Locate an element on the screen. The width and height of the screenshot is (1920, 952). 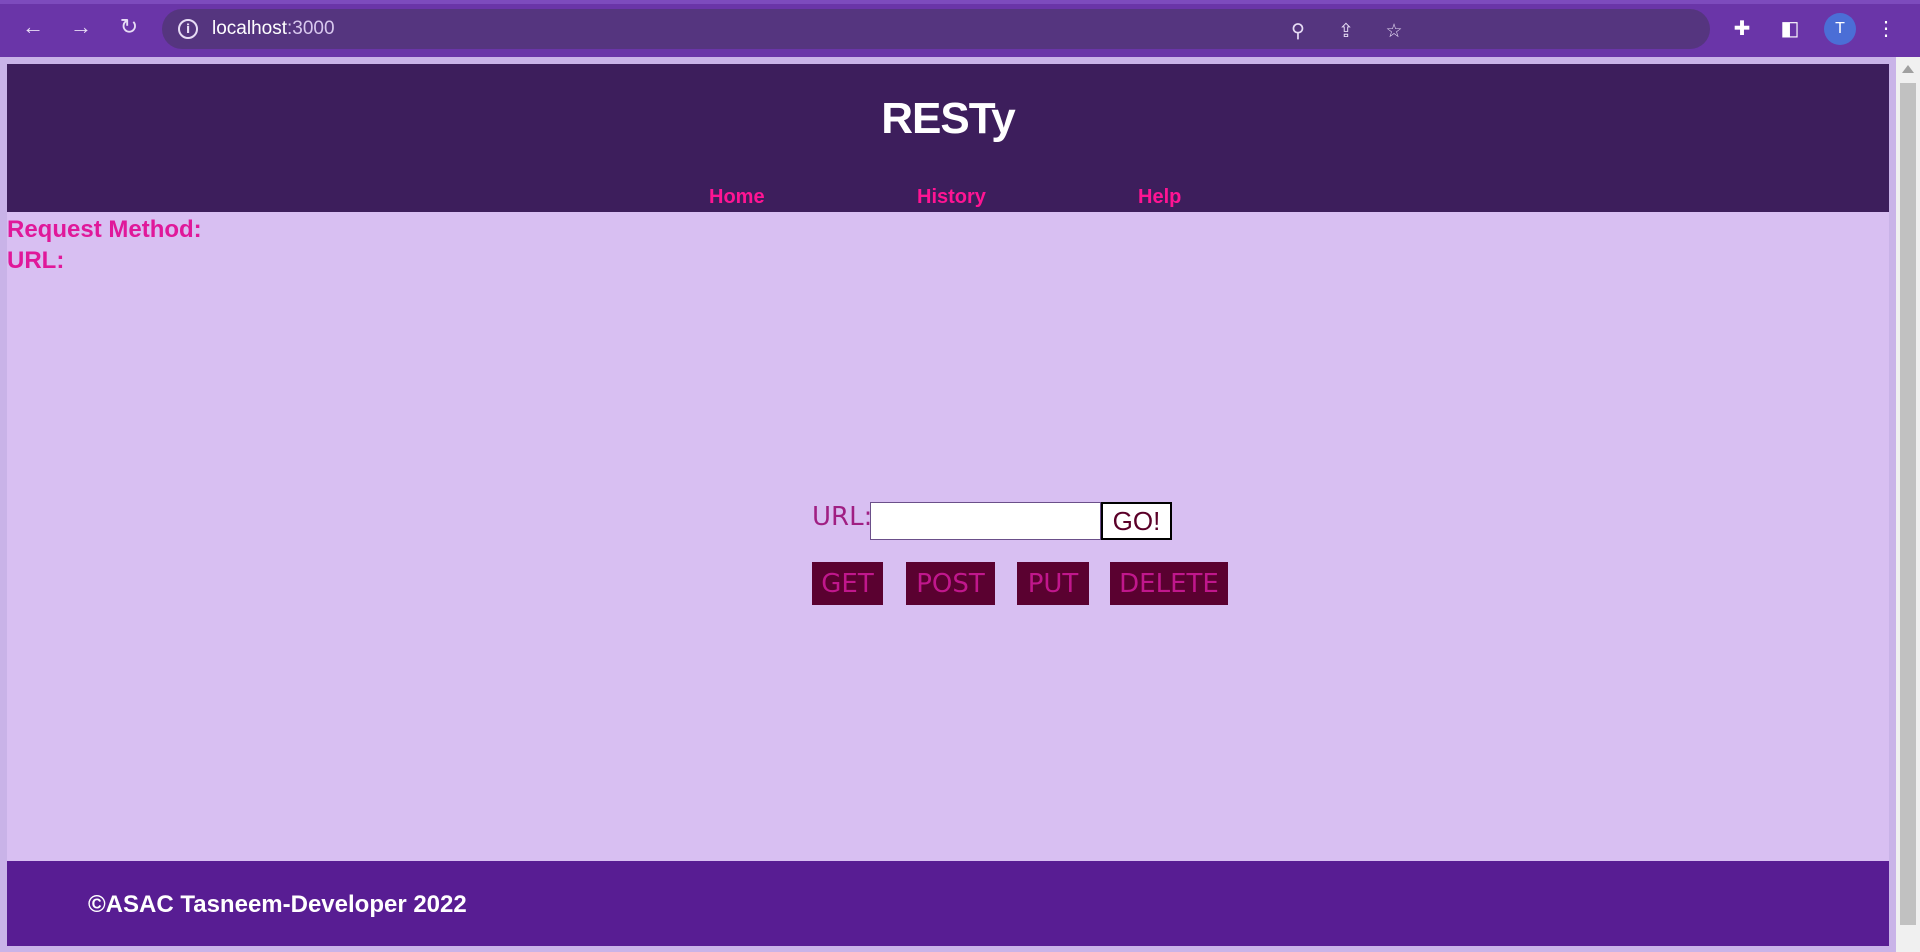
page-title: RESTy is located at coordinates (948, 118).